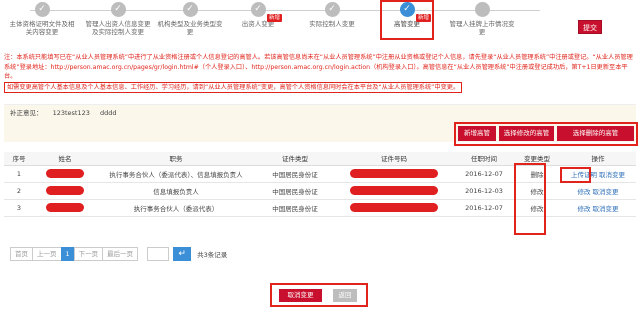 The height and width of the screenshot is (309, 640). What do you see at coordinates (42, 28) in the screenshot?
I see `step-label: 主体资格证明文件及相关内容变更` at bounding box center [42, 28].